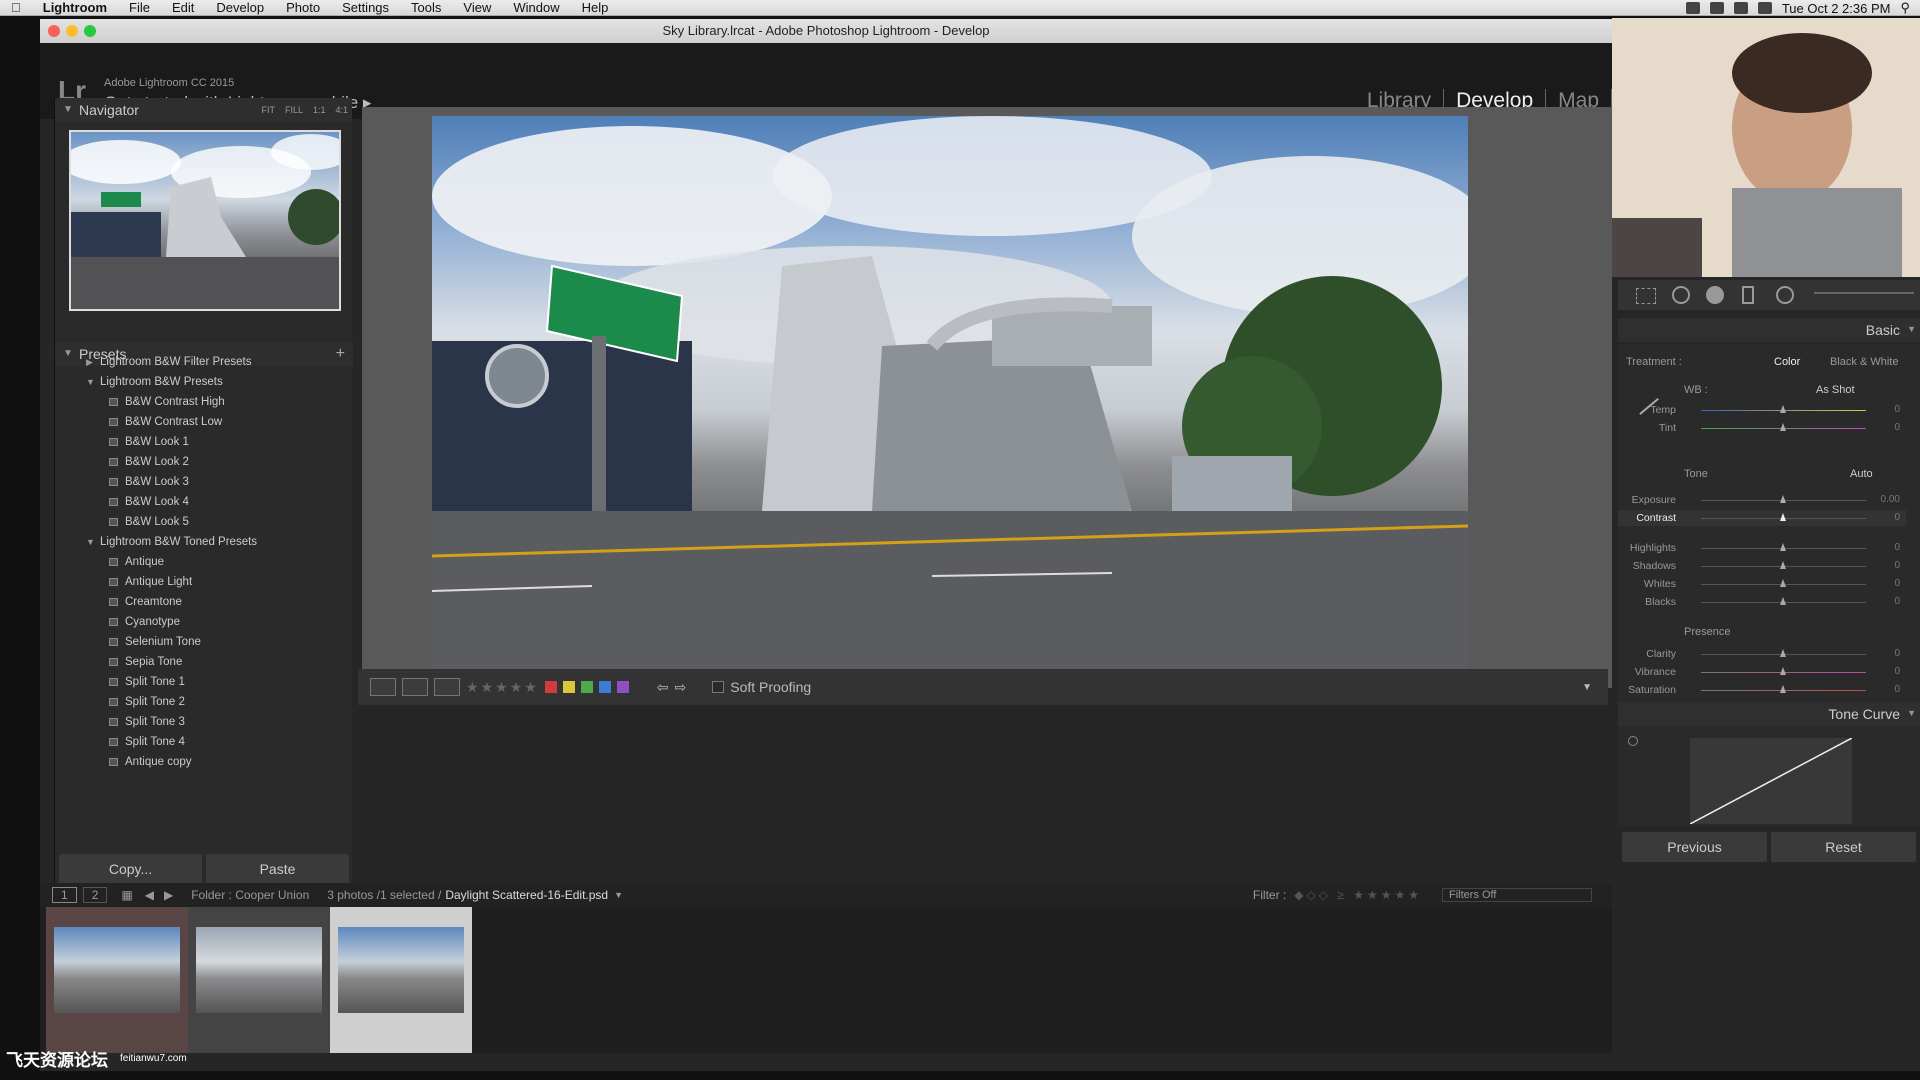  Describe the element at coordinates (303, 7) in the screenshot. I see `menu-photo: Photo` at that location.